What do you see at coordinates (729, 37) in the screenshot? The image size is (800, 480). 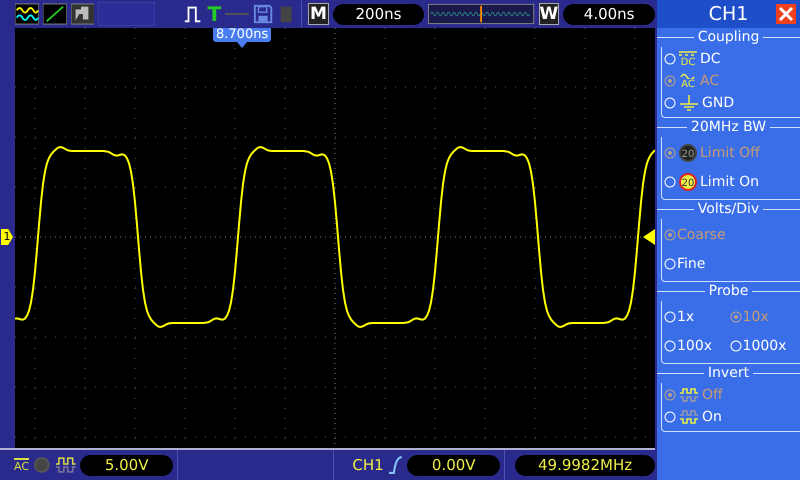 I see `section-title: Coupling` at bounding box center [729, 37].